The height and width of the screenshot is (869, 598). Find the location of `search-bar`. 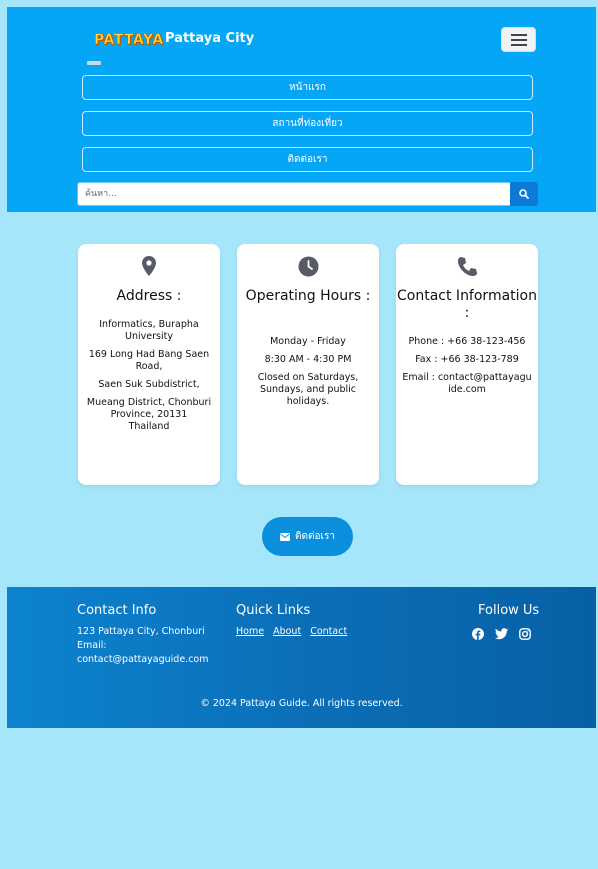

search-bar is located at coordinates (307, 194).